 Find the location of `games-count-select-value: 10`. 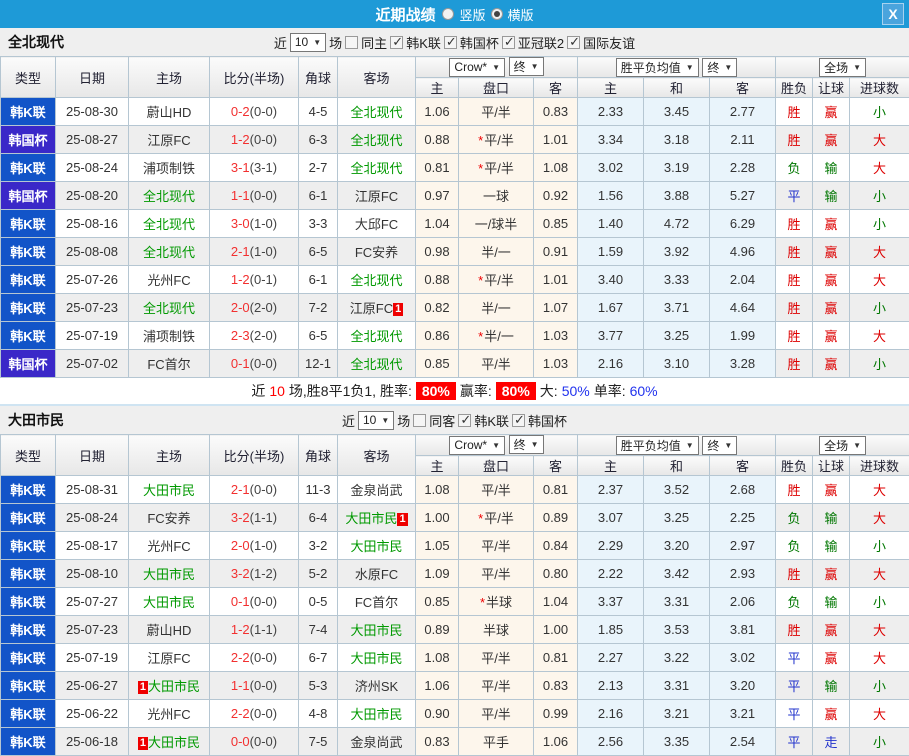

games-count-select-value: 10 is located at coordinates (369, 420).